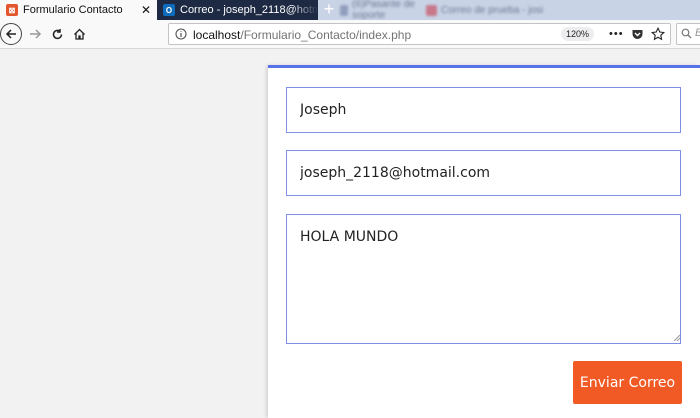 The width and height of the screenshot is (700, 418). I want to click on reload-button, so click(57, 34).